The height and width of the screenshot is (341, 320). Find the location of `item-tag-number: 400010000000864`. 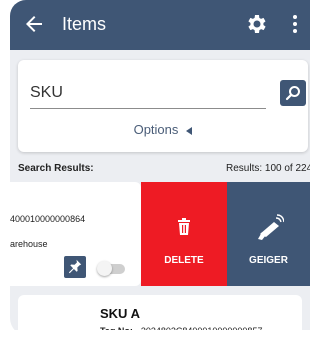

item-tag-number: 400010000000864 is located at coordinates (48, 219).